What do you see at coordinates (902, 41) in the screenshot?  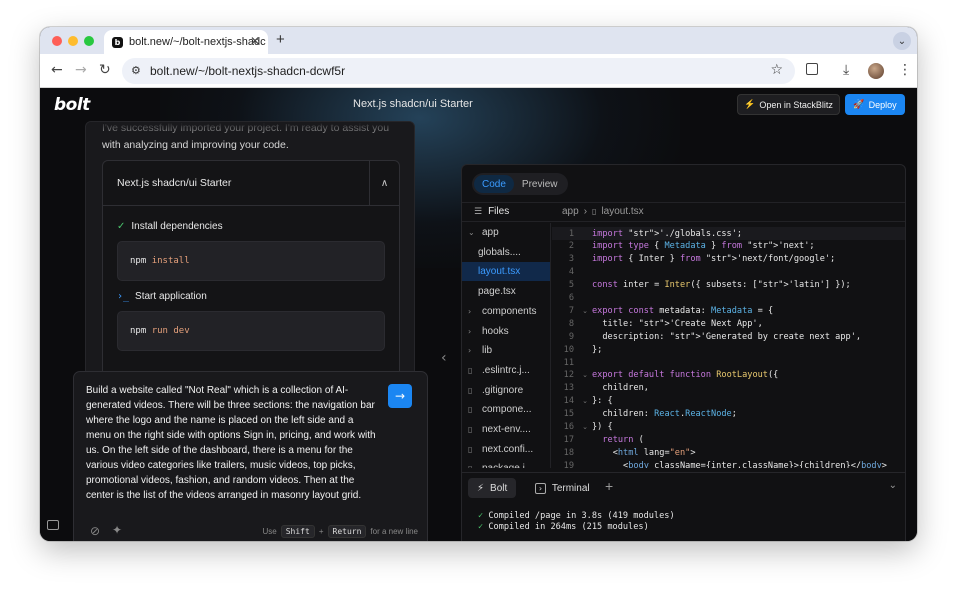 I see `tab-search-icon: ⌄` at bounding box center [902, 41].